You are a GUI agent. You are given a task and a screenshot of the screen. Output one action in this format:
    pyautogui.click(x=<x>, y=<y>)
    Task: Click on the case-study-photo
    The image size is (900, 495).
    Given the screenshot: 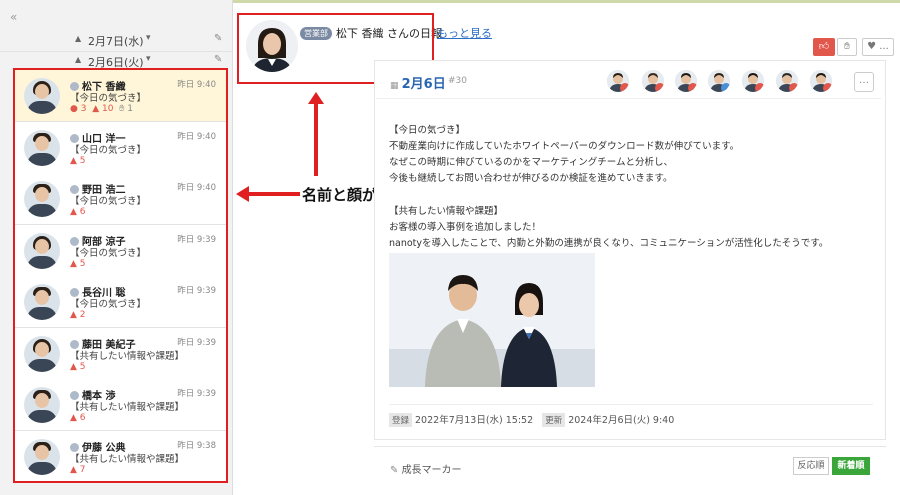 What is the action you would take?
    pyautogui.click(x=492, y=320)
    